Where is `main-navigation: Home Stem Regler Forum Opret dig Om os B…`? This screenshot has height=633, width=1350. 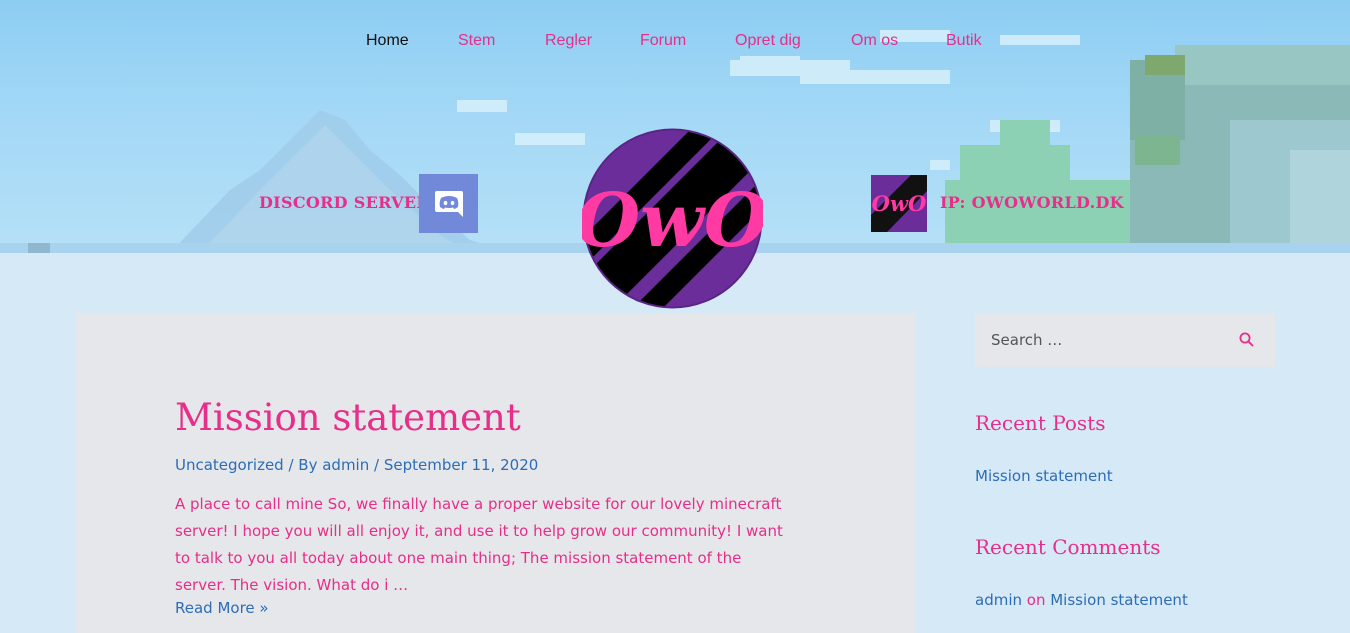
main-navigation: Home Stem Regler Forum Opret dig Om os B… is located at coordinates (675, 42).